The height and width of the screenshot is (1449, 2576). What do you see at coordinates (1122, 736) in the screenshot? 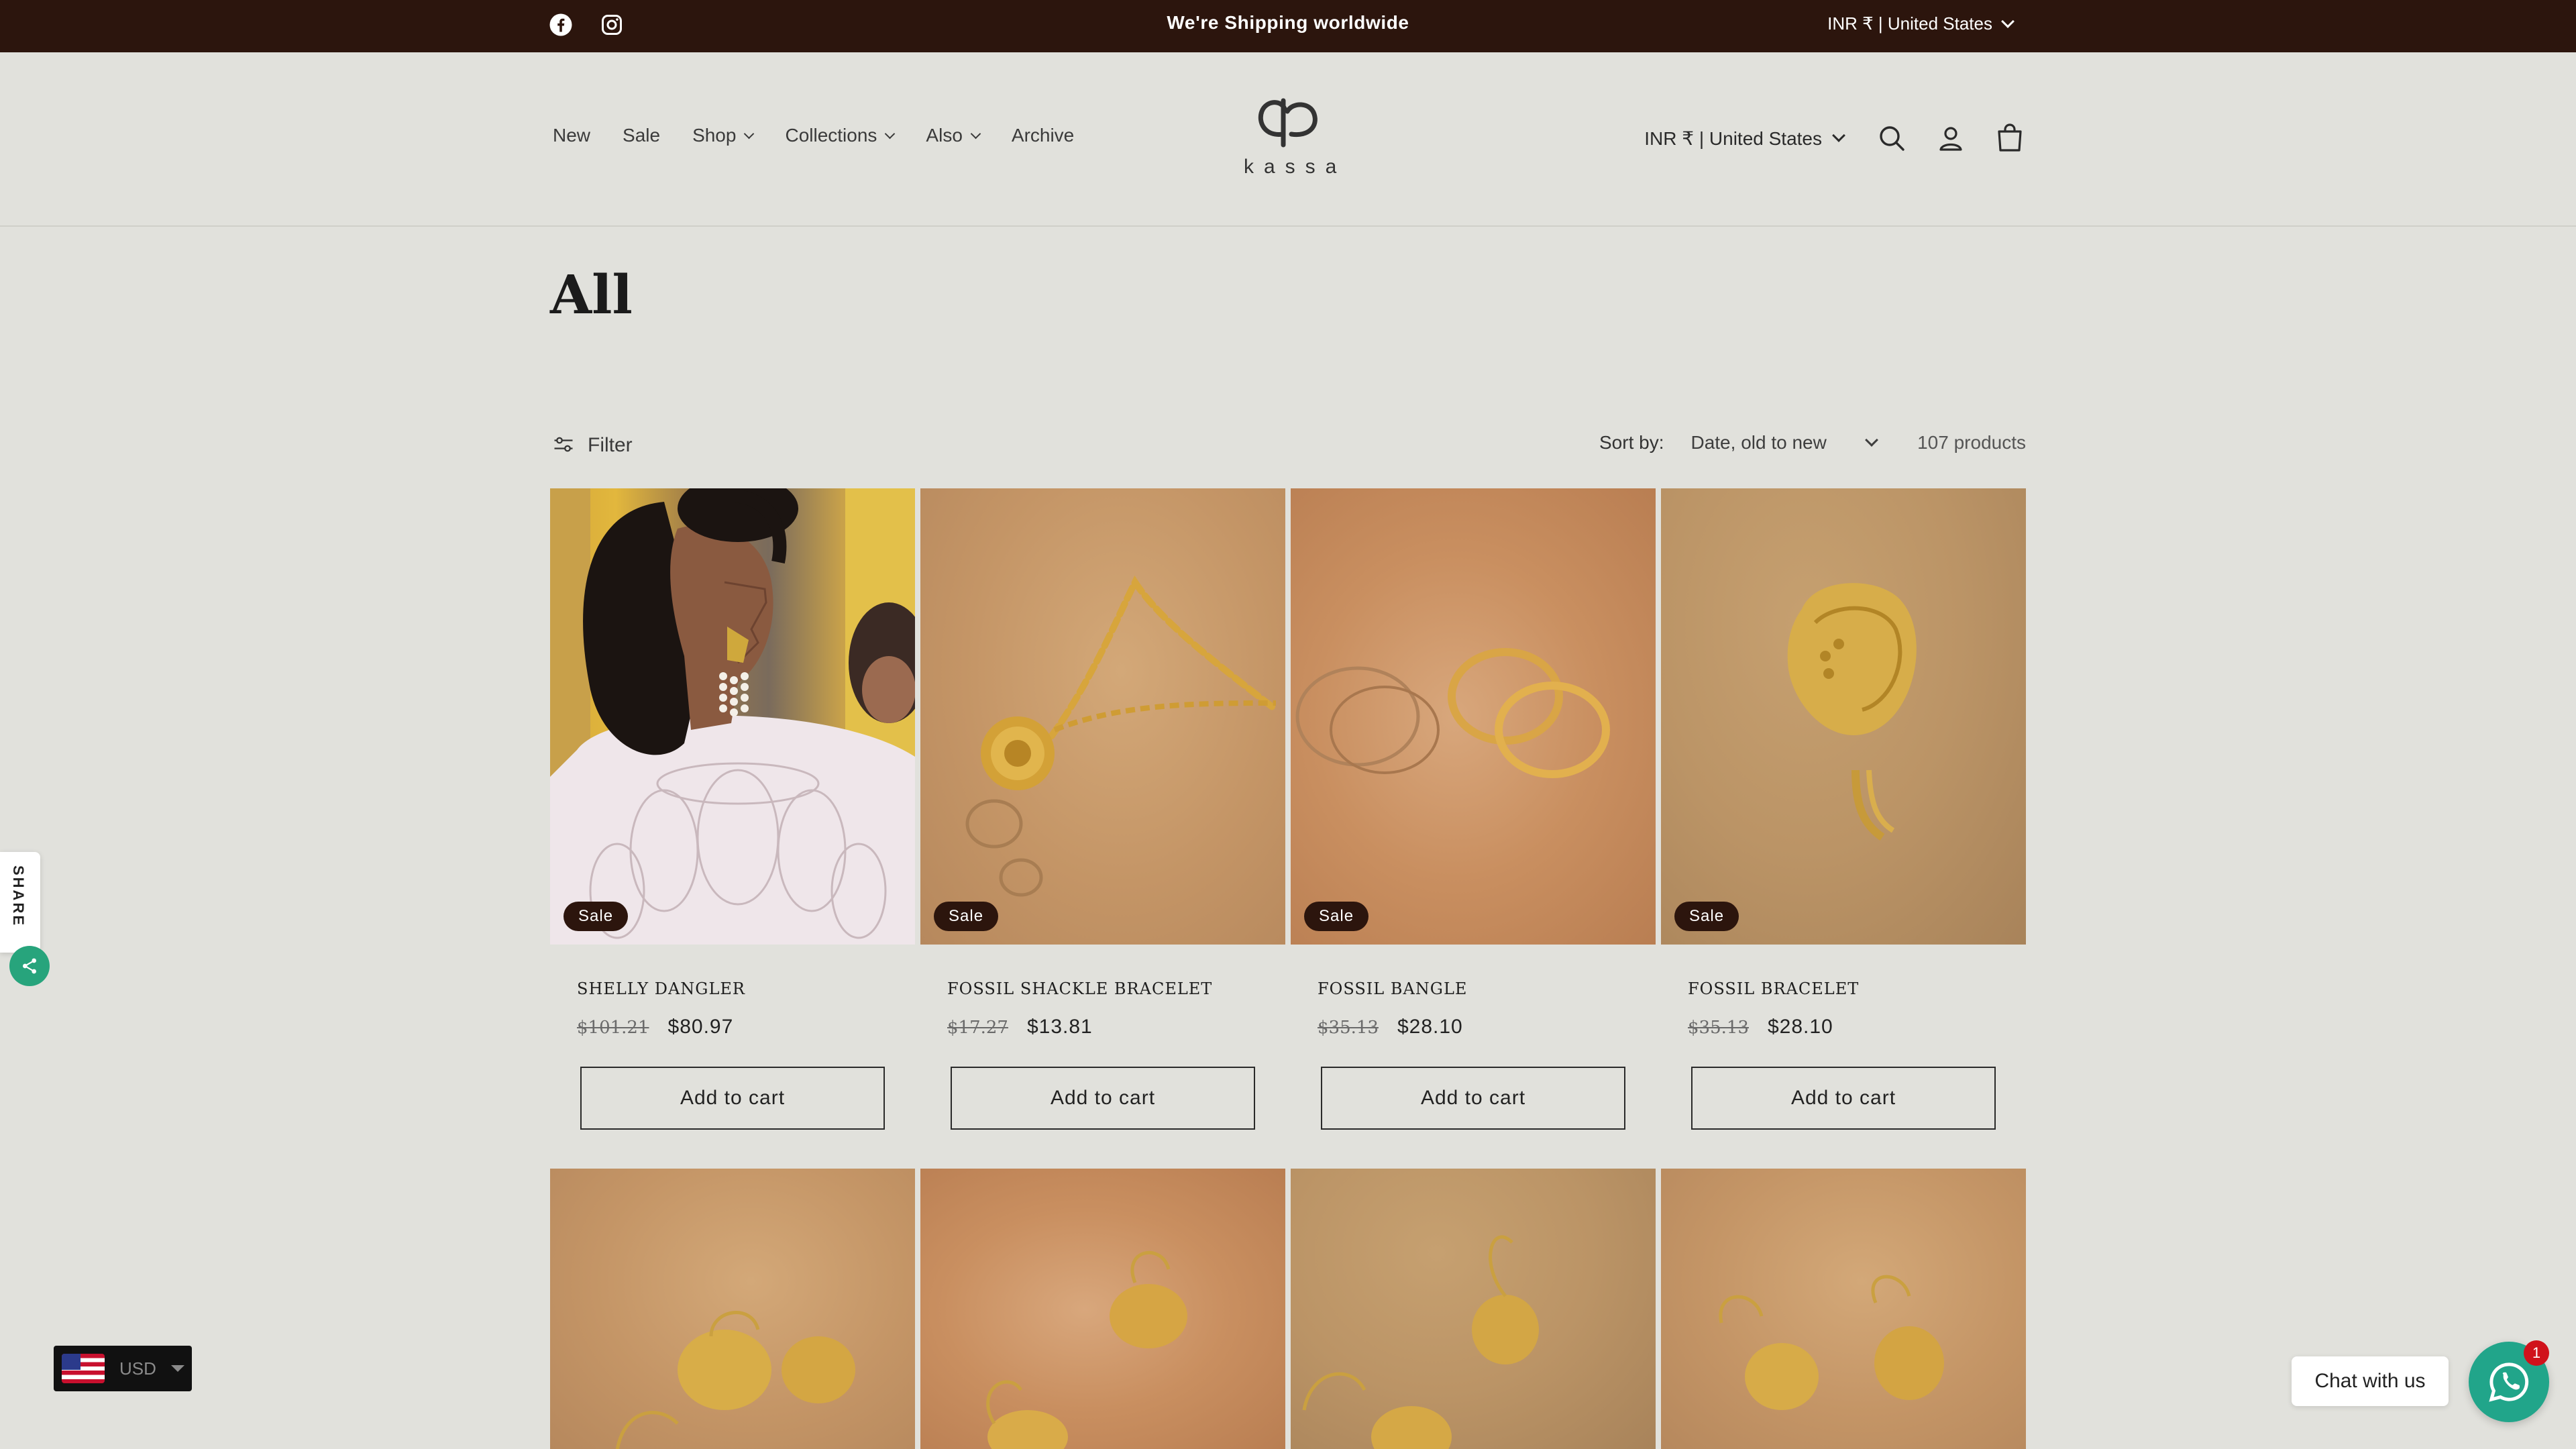
I see `bracelet-photo` at bounding box center [1122, 736].